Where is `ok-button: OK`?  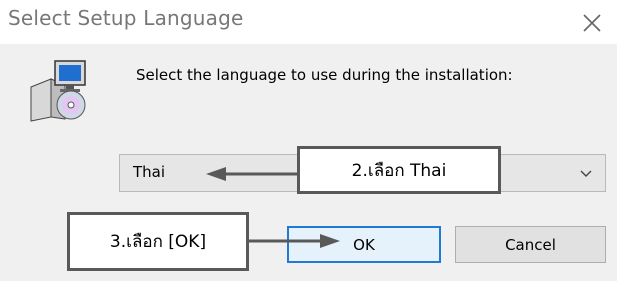
ok-button: OK is located at coordinates (364, 244).